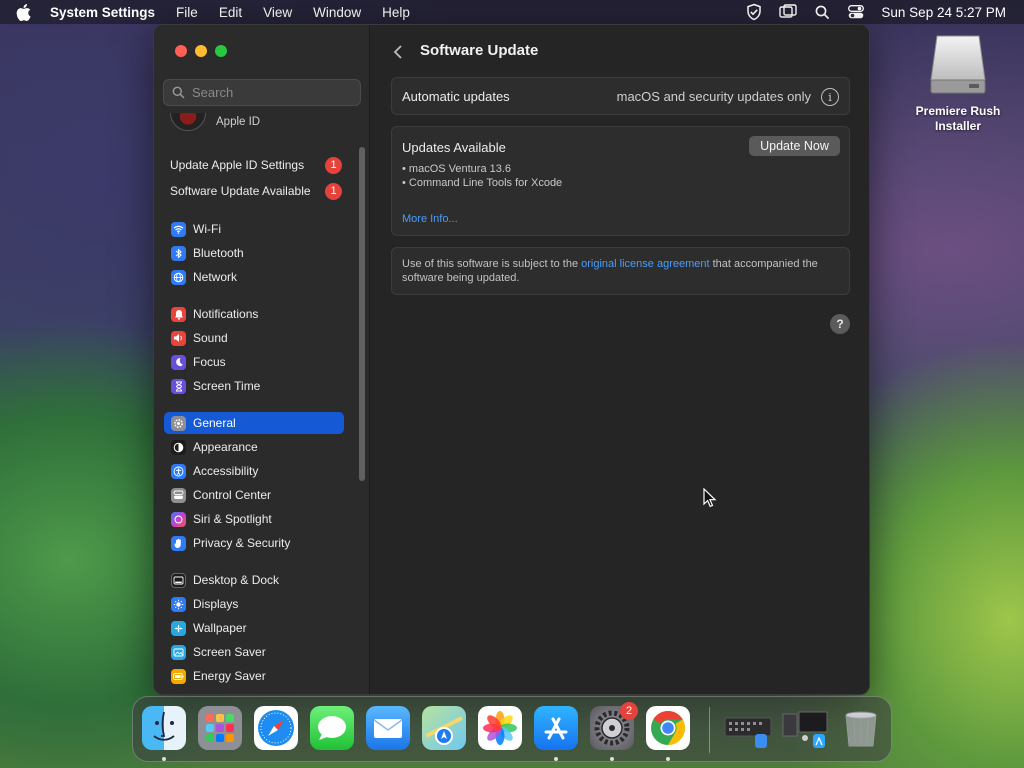 The height and width of the screenshot is (768, 1024). Describe the element at coordinates (830, 97) in the screenshot. I see `info-icon: i` at that location.